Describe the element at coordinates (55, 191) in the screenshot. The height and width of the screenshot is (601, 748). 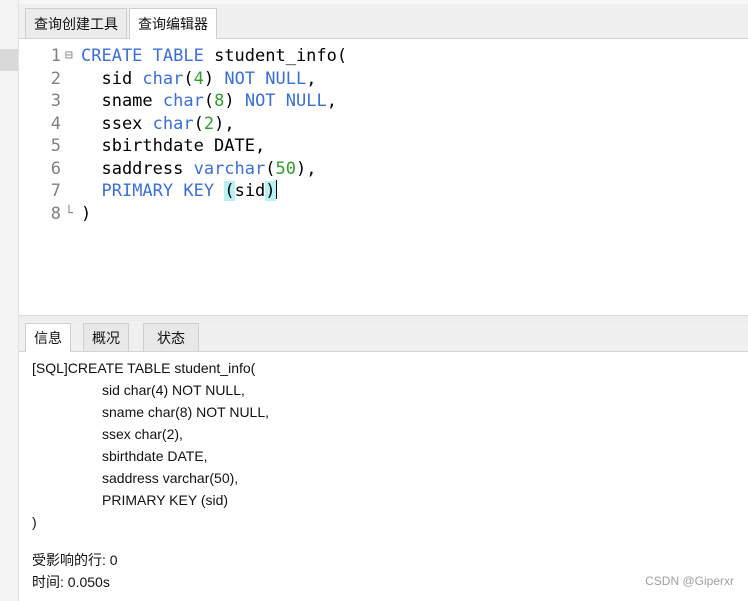
I see `line-number: 7` at that location.